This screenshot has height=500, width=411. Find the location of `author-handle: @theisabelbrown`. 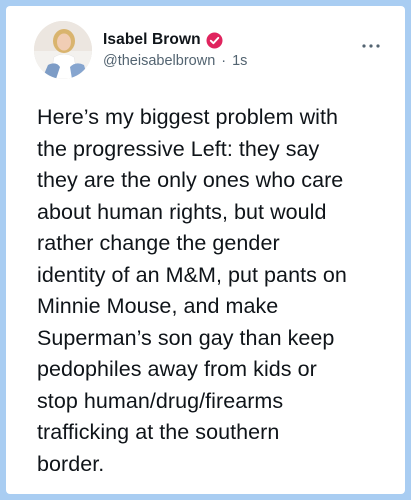

author-handle: @theisabelbrown is located at coordinates (159, 61).